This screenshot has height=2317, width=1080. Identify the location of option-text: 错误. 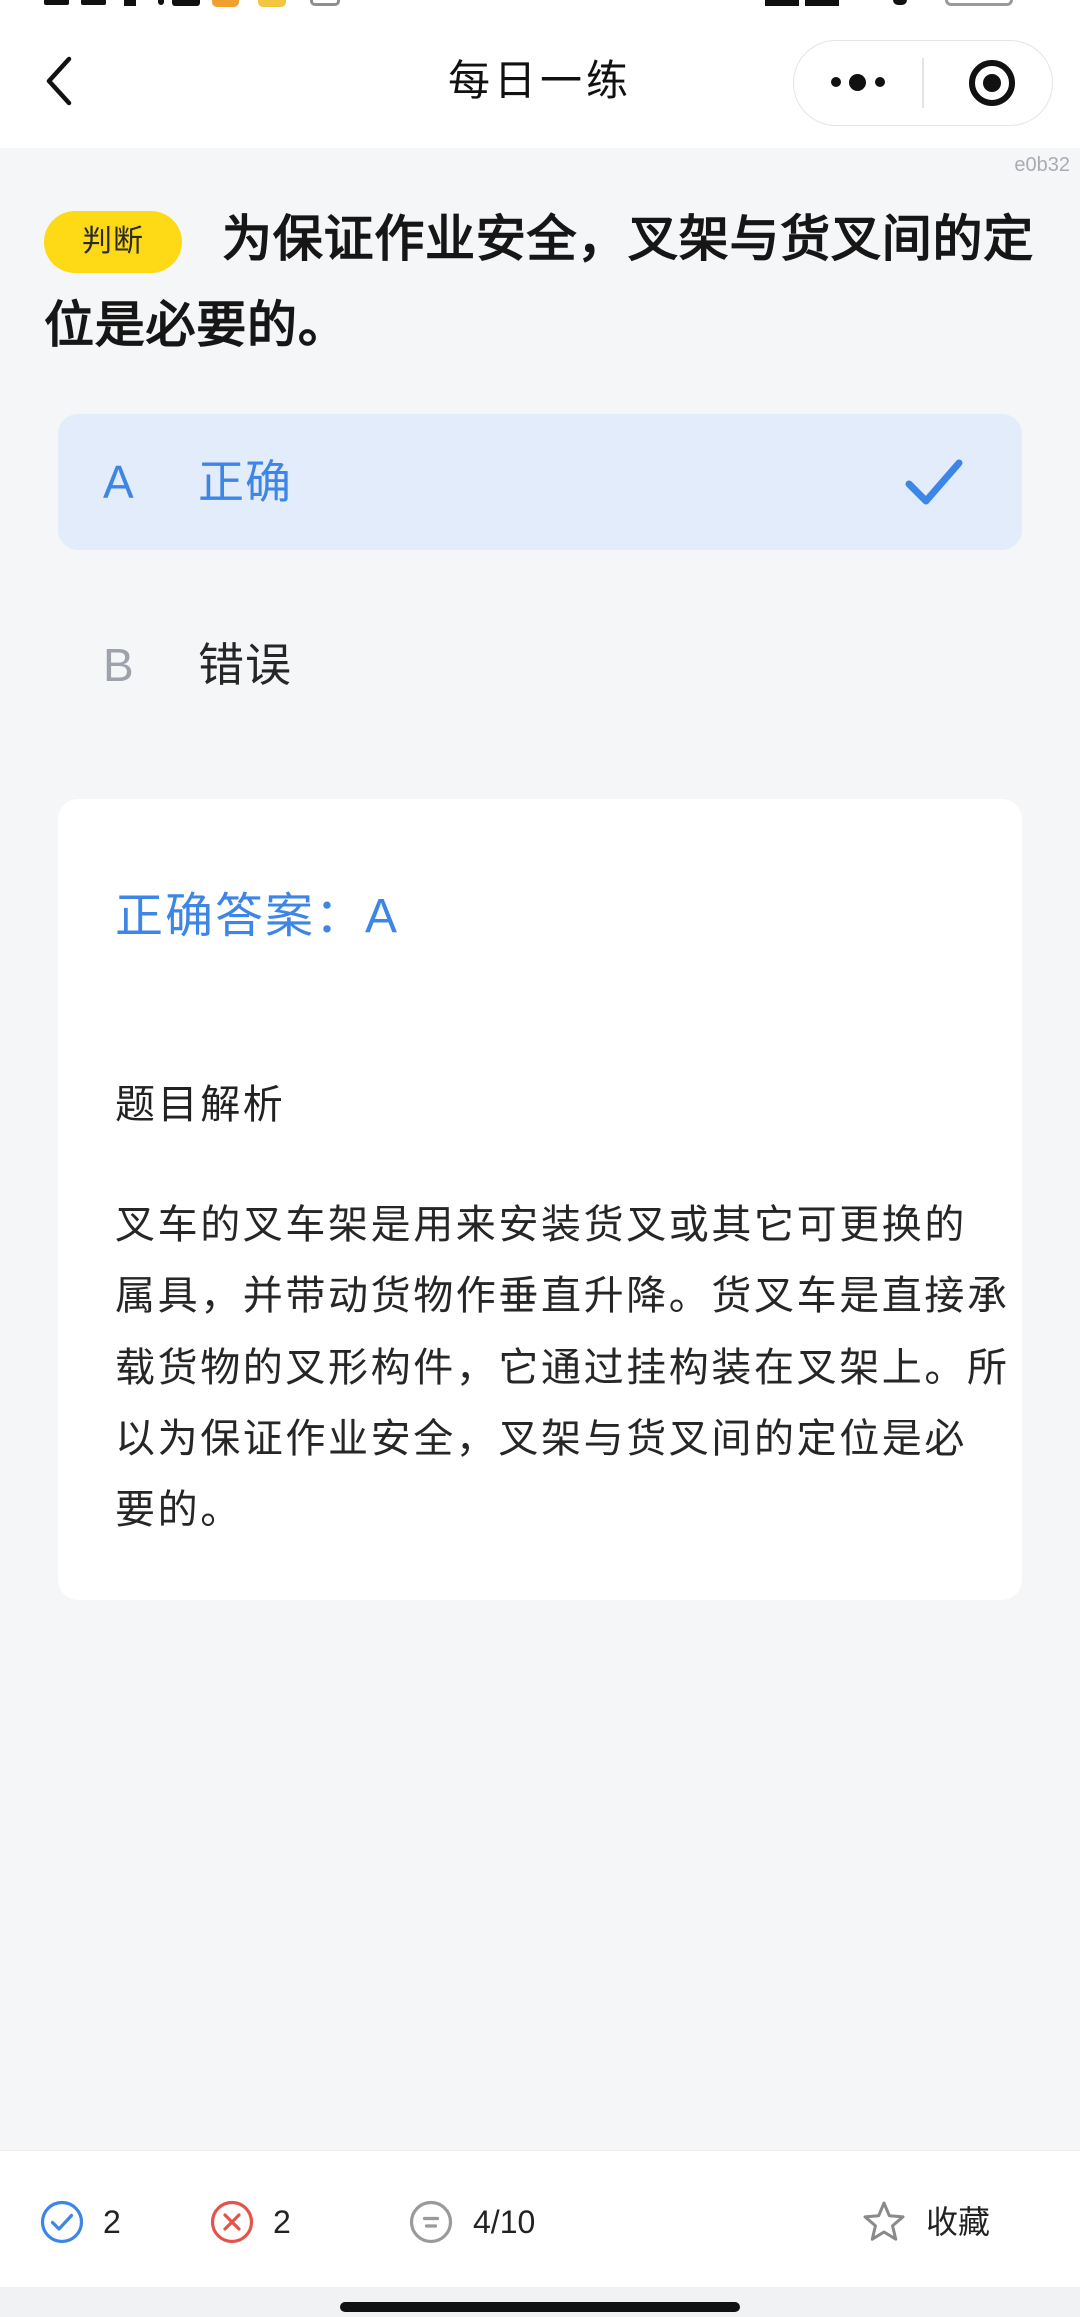
(245, 665).